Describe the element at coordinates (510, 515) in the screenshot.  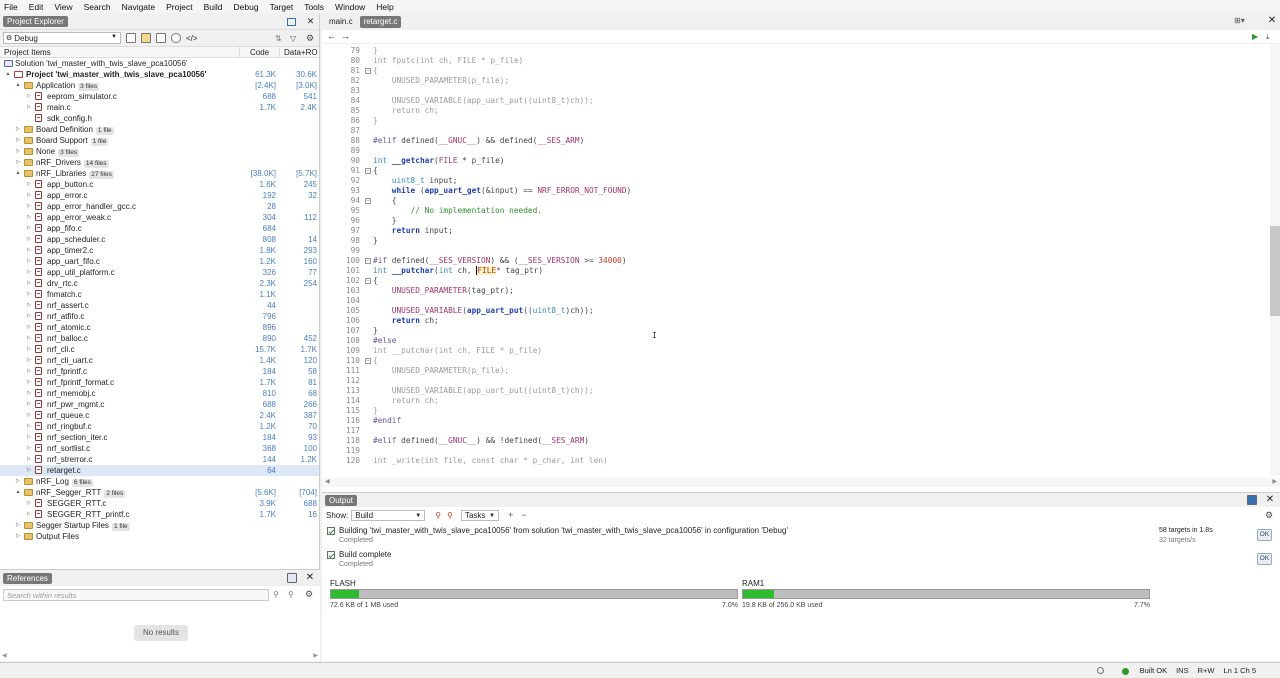
I see `expand-icon: +` at that location.